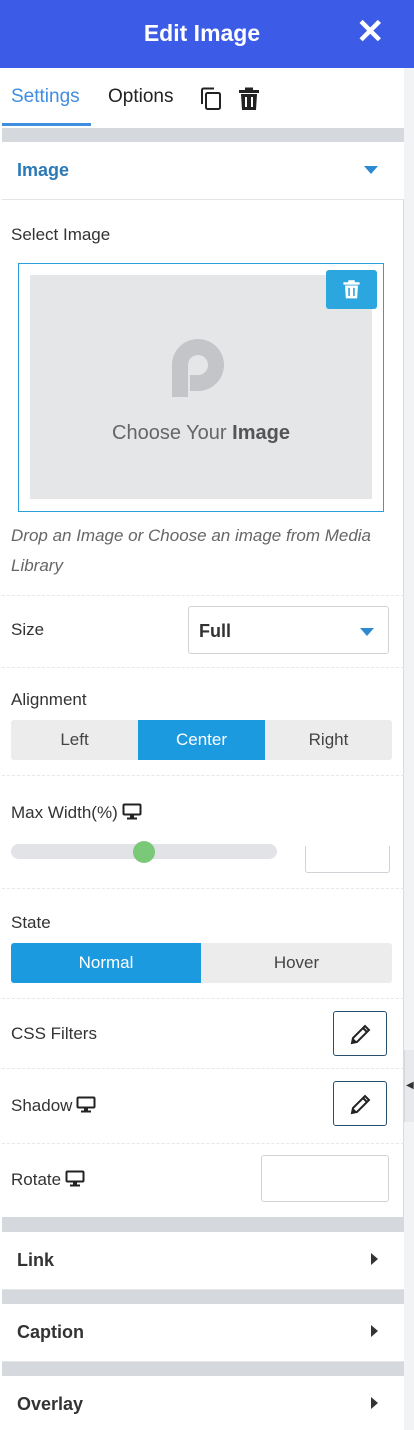 The width and height of the screenshot is (414, 1430). What do you see at coordinates (45, 97) in the screenshot?
I see `tab-settings: Settings` at bounding box center [45, 97].